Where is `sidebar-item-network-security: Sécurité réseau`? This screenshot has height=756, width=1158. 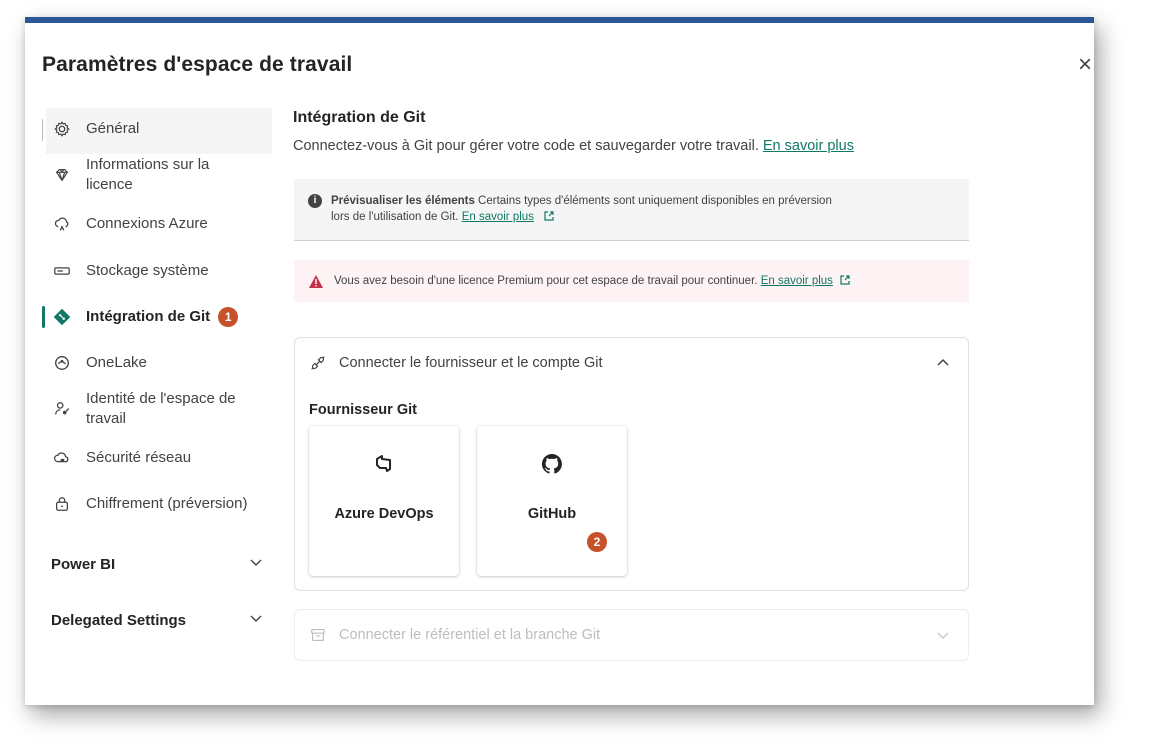
sidebar-item-network-security: Sécurité réseau is located at coordinates (116, 458).